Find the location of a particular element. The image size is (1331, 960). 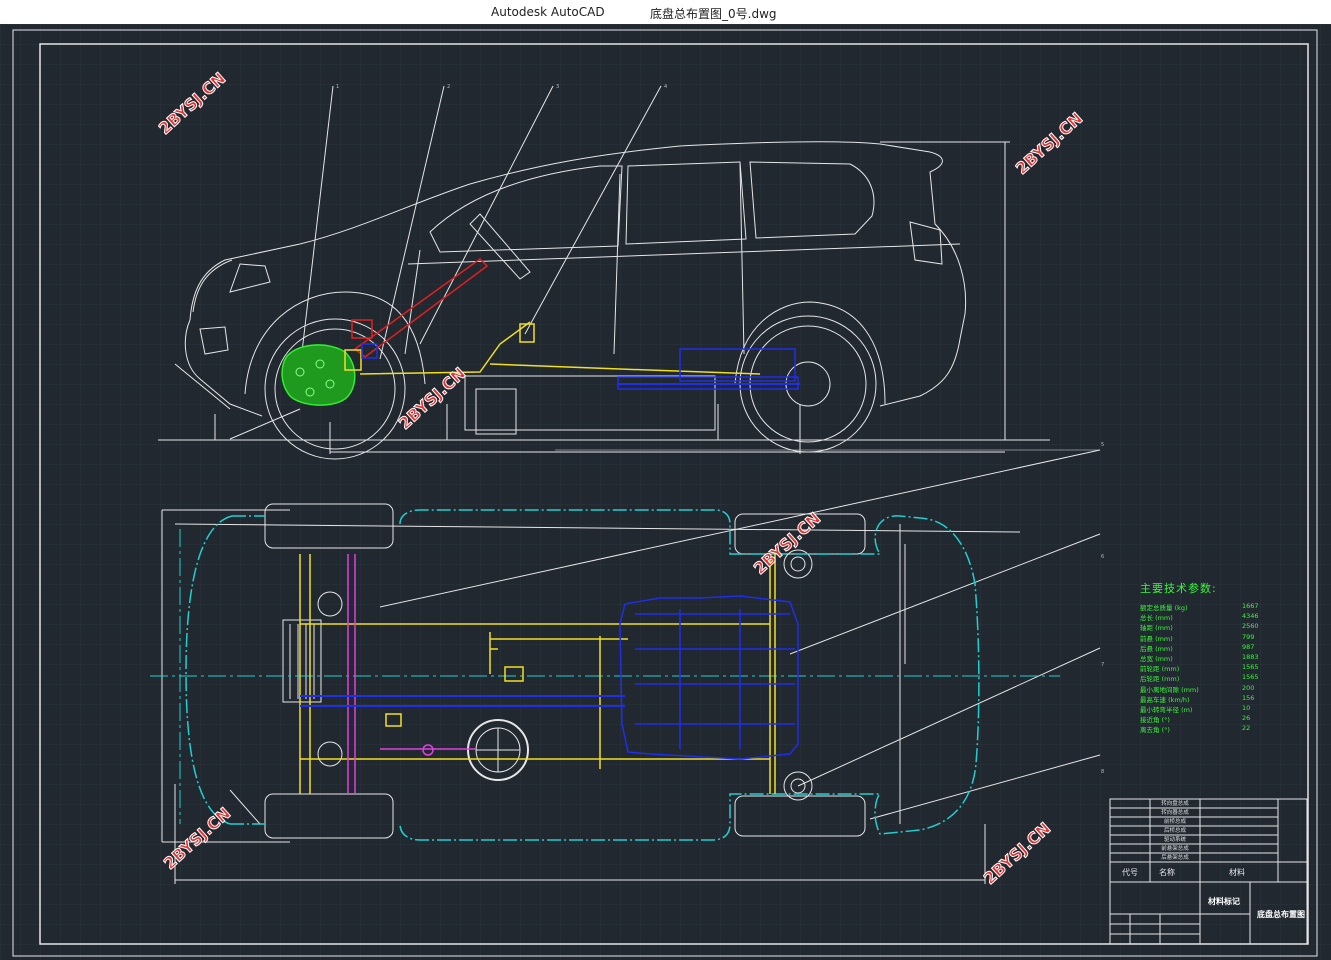

param-row: 总宽 (mm) 1883 is located at coordinates (1199, 657).